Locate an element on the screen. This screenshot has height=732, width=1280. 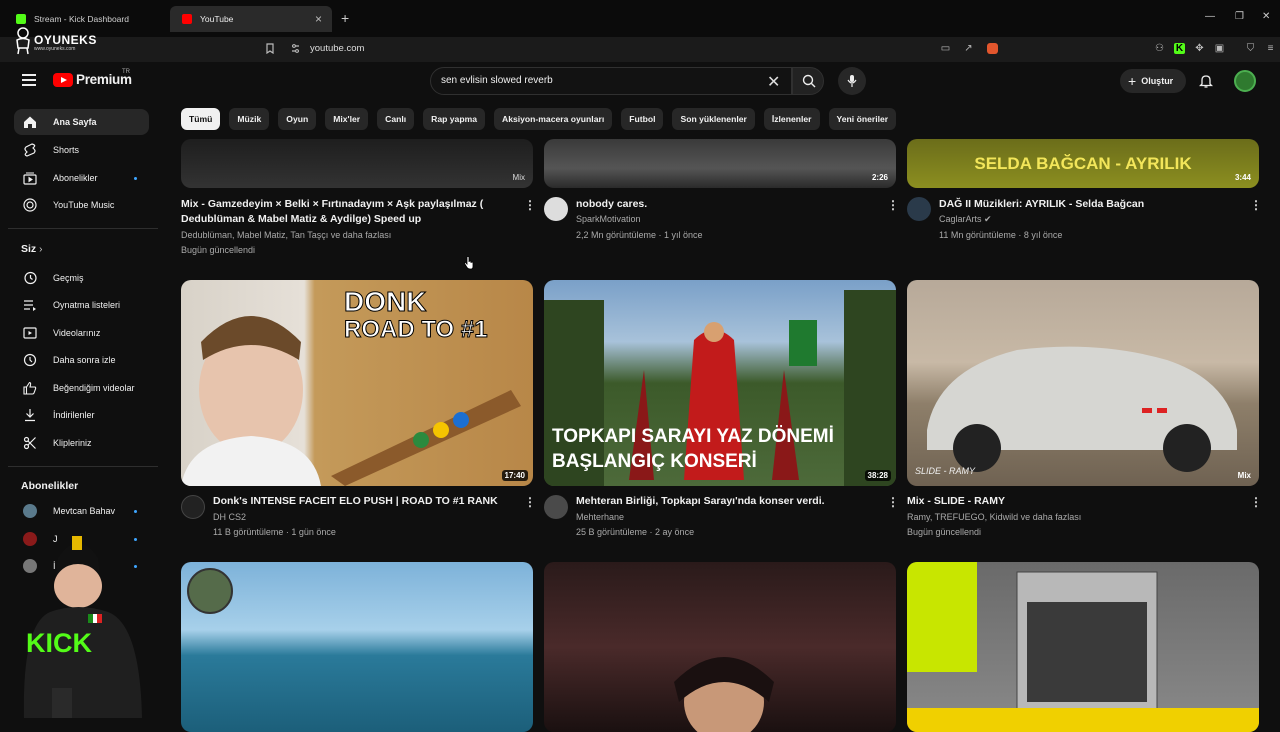
chip-mixes: Mix'ler is located at coordinates (347, 119).